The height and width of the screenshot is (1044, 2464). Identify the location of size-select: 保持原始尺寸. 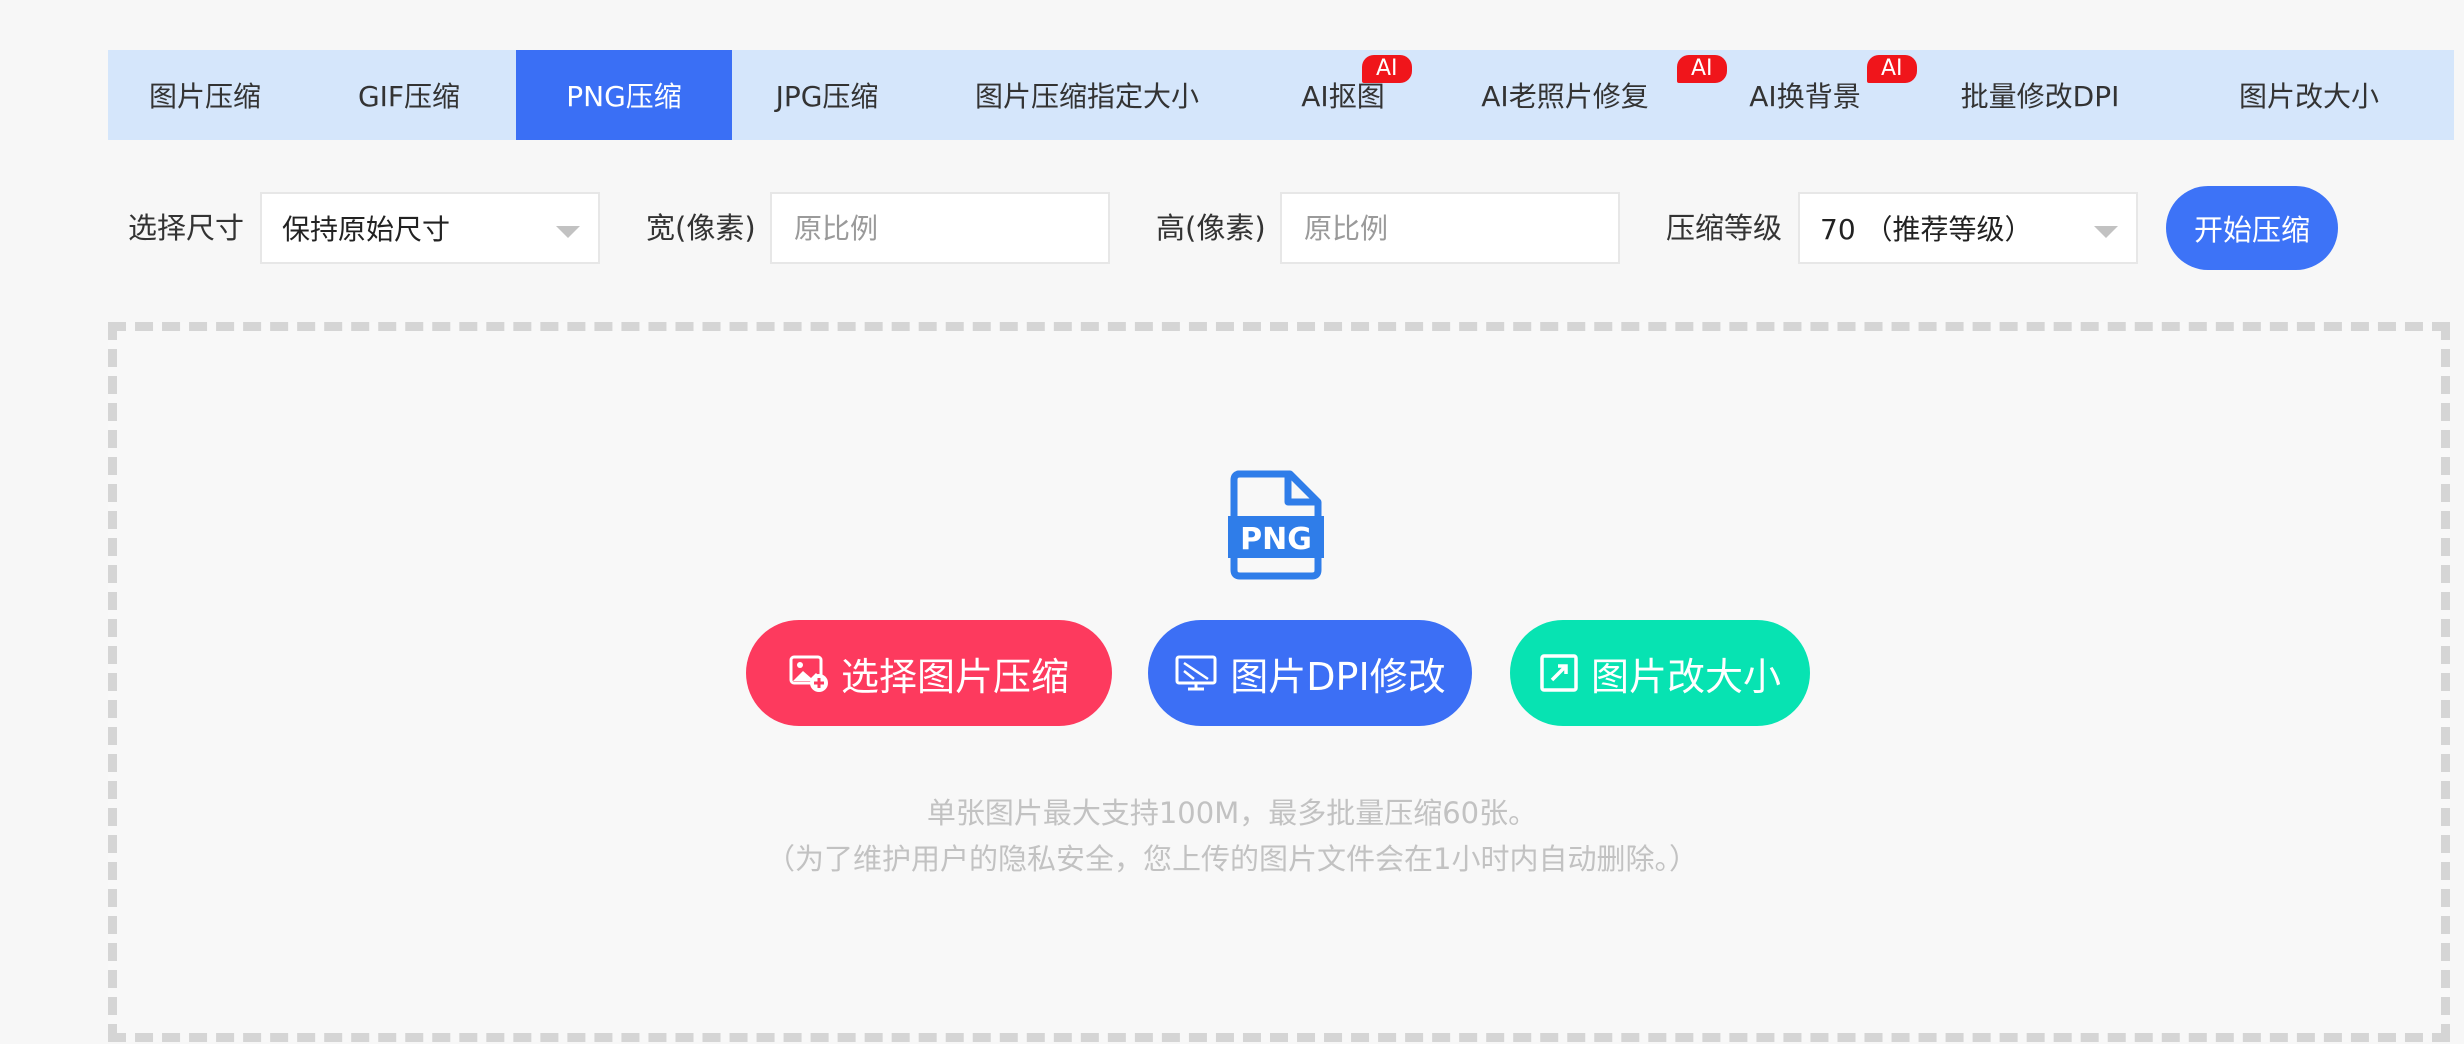
(430, 228).